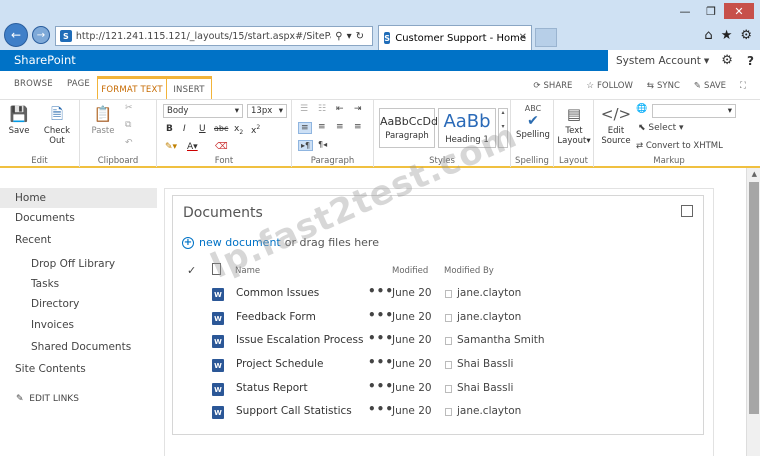  I want to click on nav-item-directory: Directory, so click(55, 304).